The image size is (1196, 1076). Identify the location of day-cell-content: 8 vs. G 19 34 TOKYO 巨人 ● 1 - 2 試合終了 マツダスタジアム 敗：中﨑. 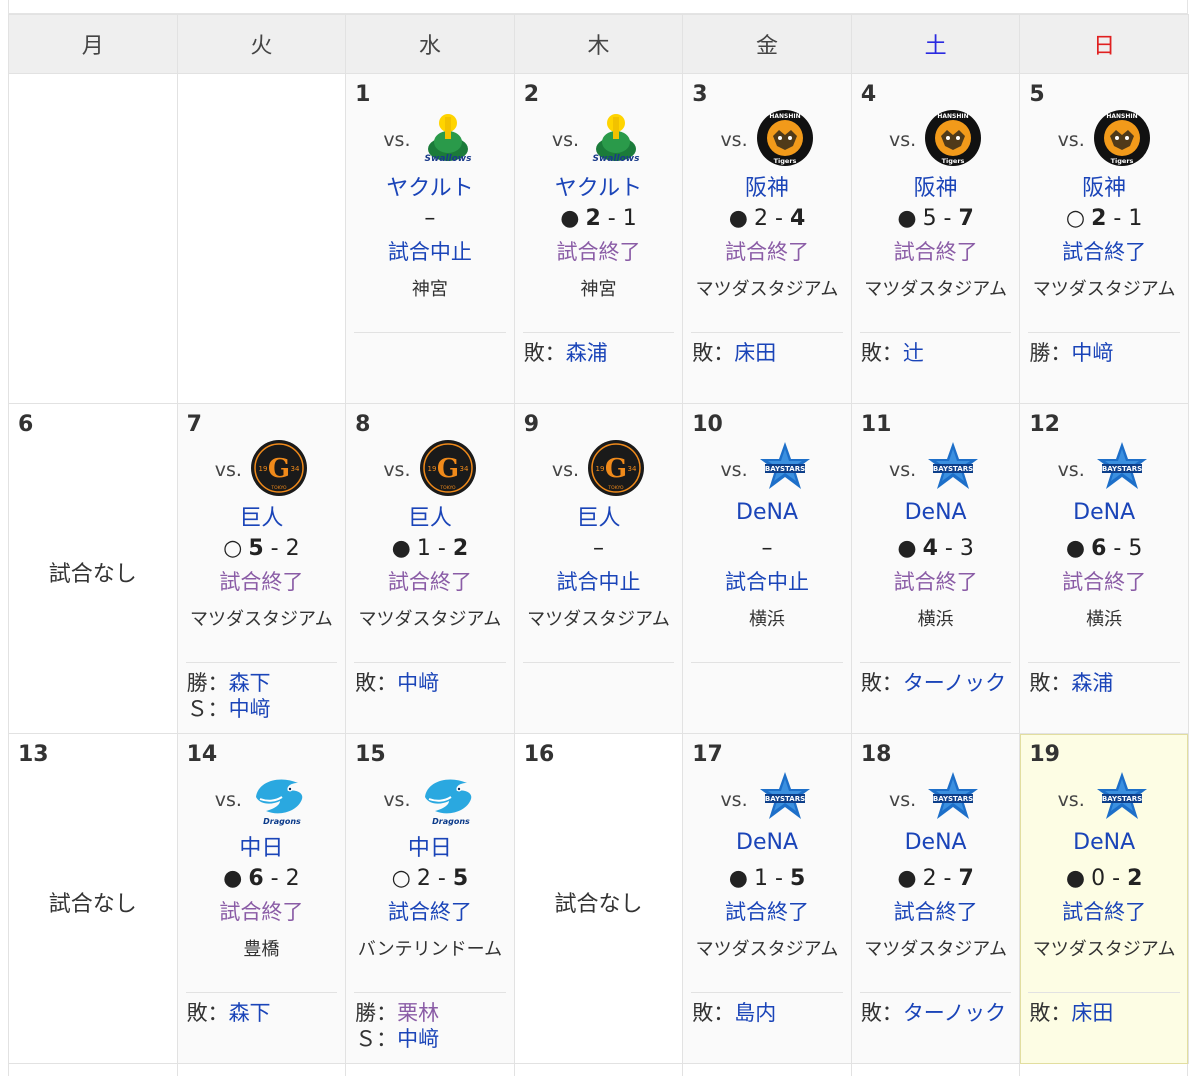
(430, 568).